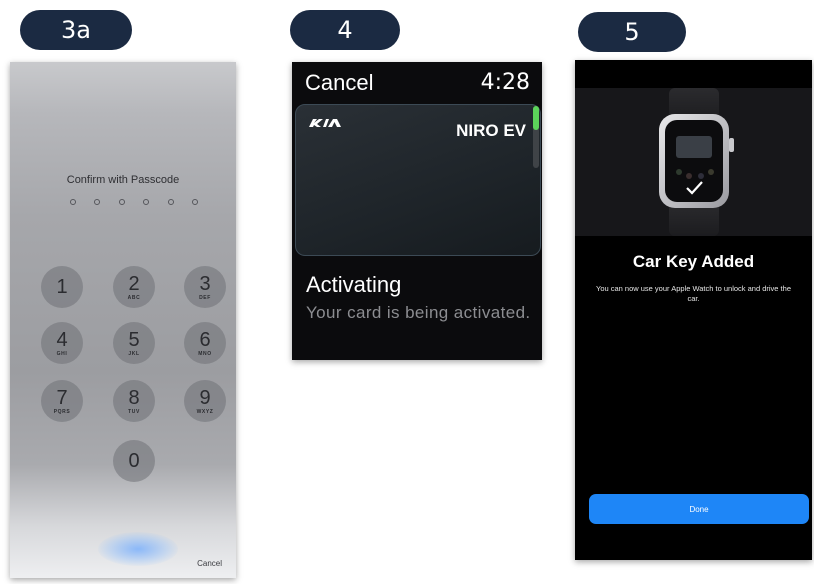 This screenshot has width=814, height=584. I want to click on key-digit: 3, so click(205, 283).